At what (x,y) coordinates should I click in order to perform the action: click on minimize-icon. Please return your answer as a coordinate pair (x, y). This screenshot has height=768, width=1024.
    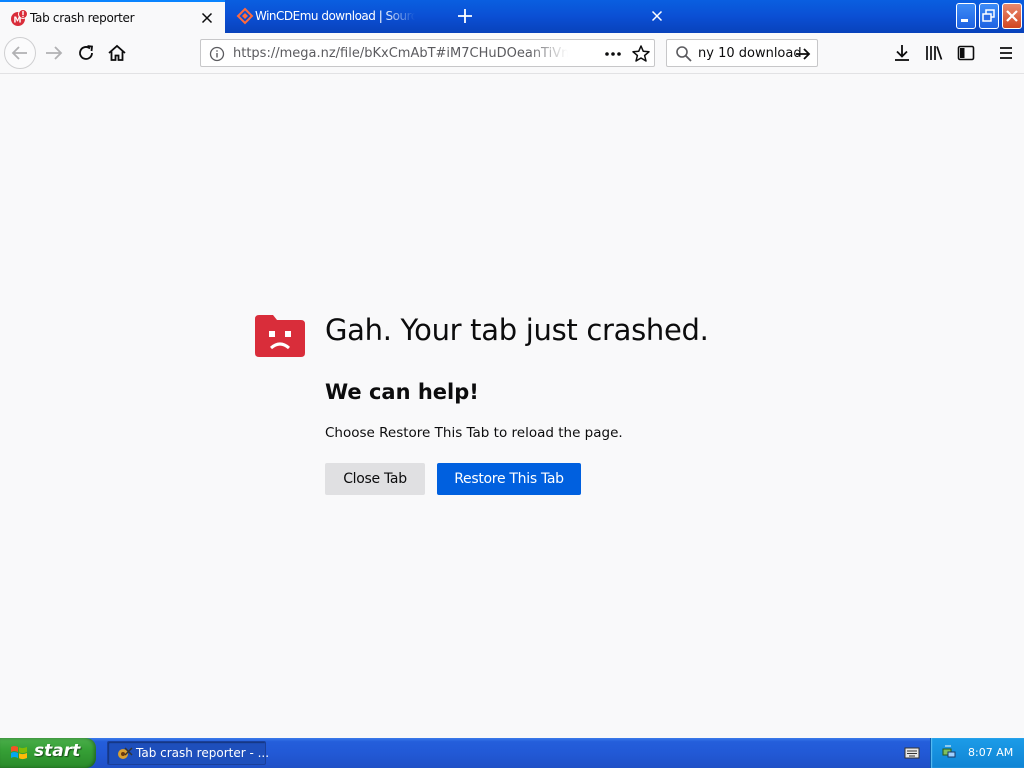
    Looking at the image, I should click on (964, 20).